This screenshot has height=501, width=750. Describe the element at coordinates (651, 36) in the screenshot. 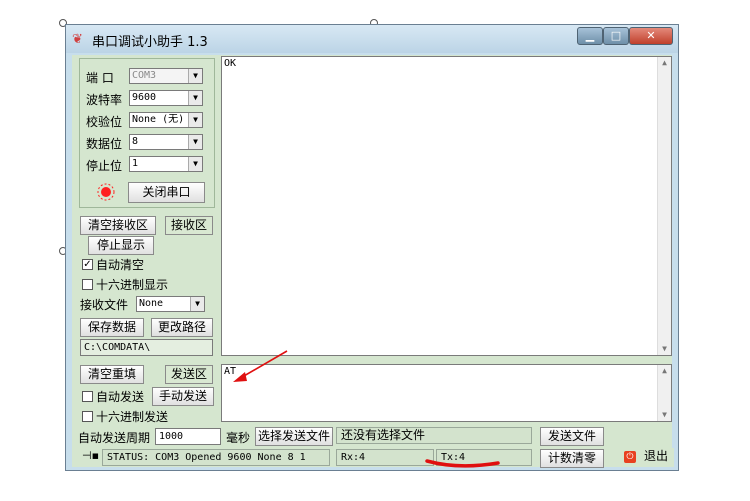

I see `close-button: ✕` at that location.